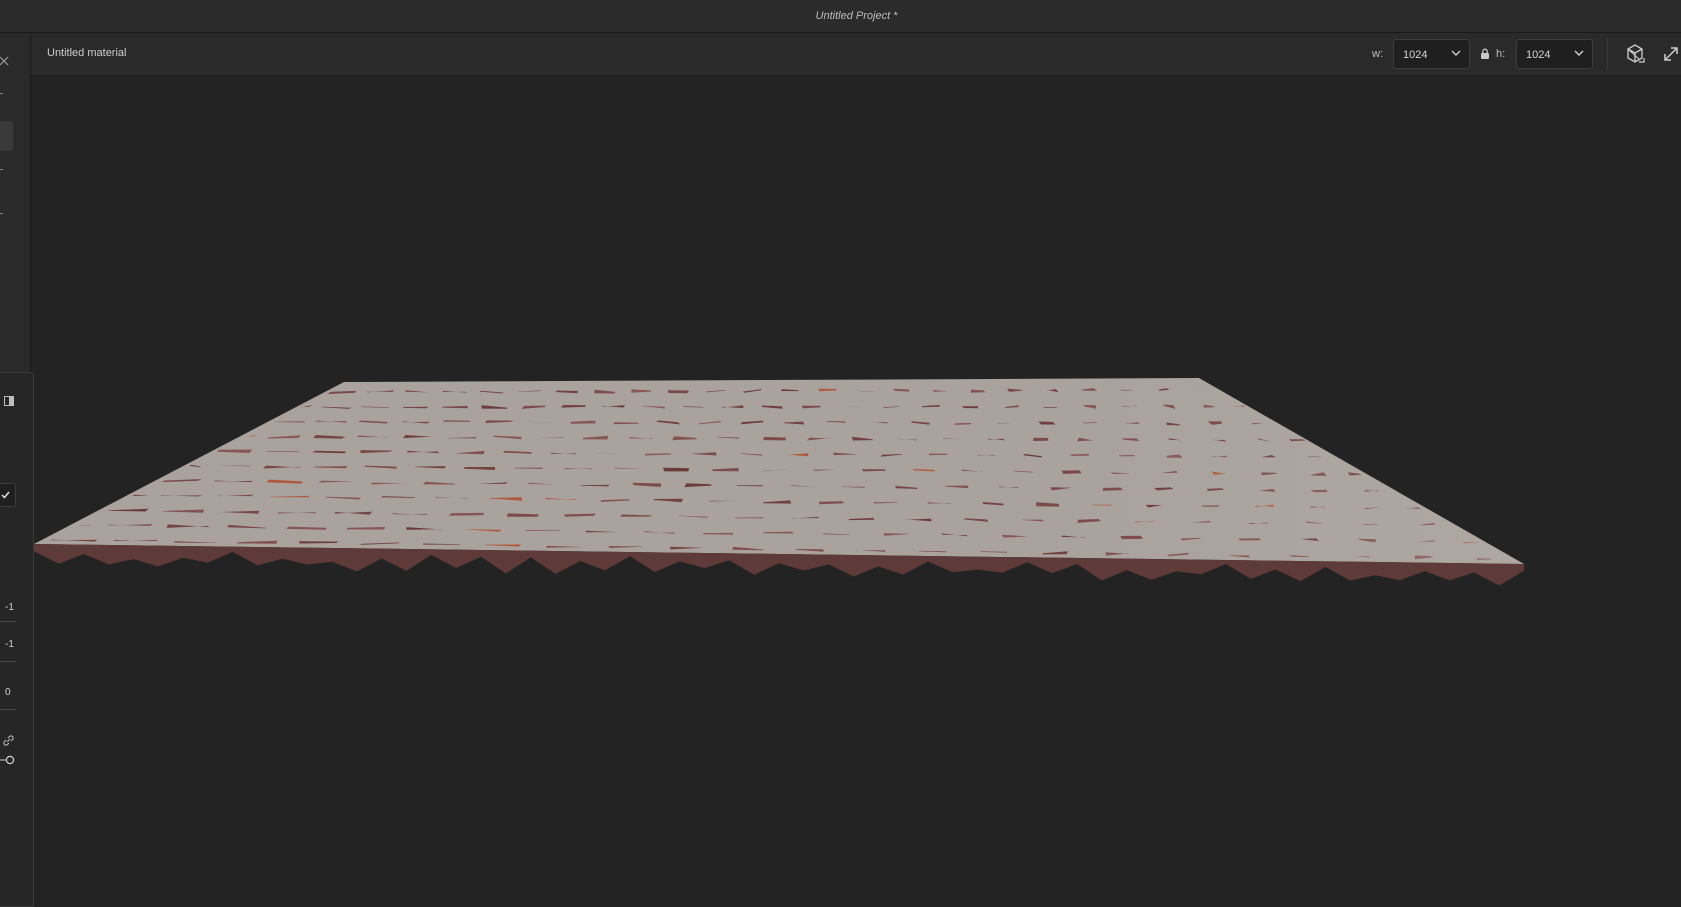 This screenshot has height=907, width=1681. What do you see at coordinates (17, 639) in the screenshot?
I see `properties-panel: -1 -1 0` at bounding box center [17, 639].